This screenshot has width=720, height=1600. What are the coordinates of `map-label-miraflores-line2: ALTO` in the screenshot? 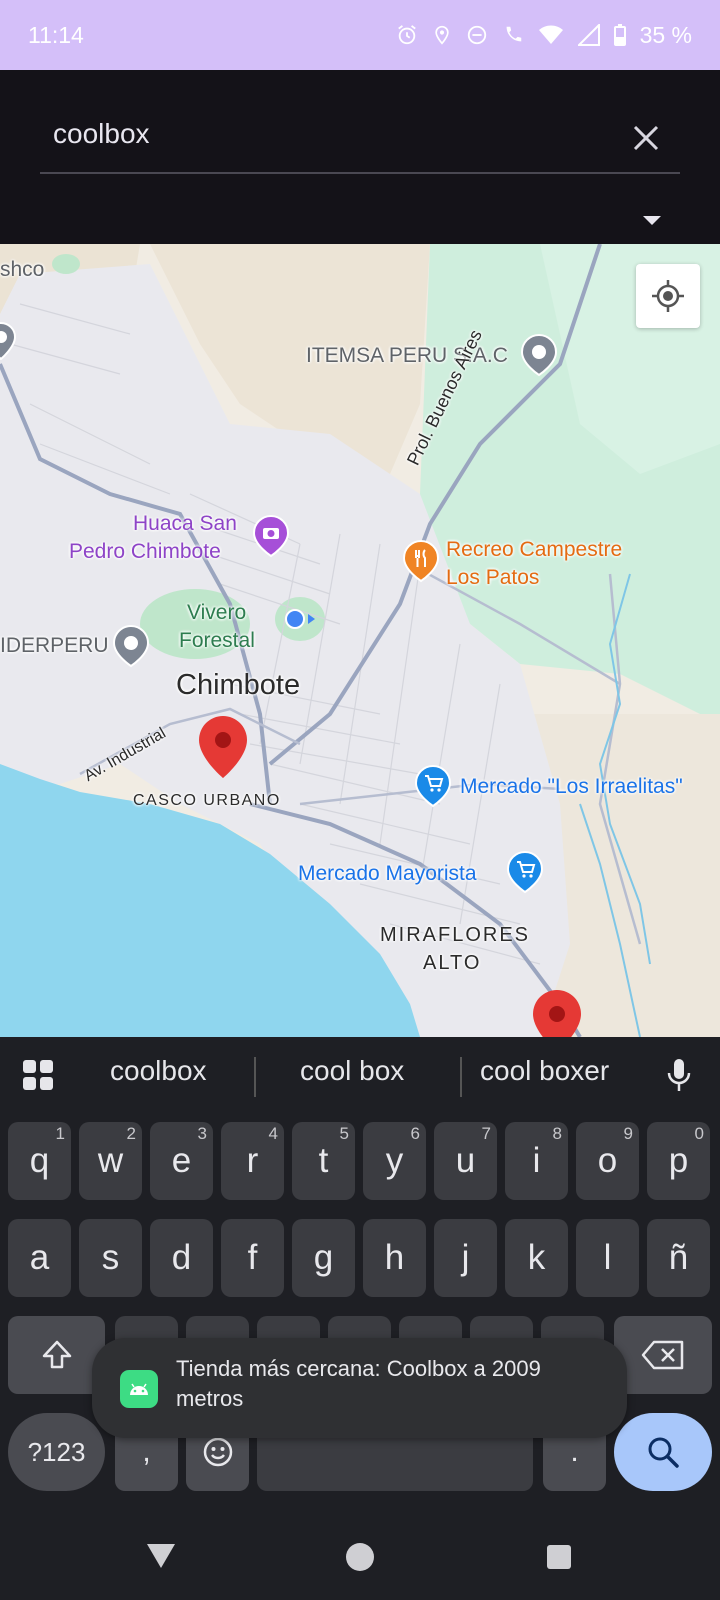 It's located at (452, 963).